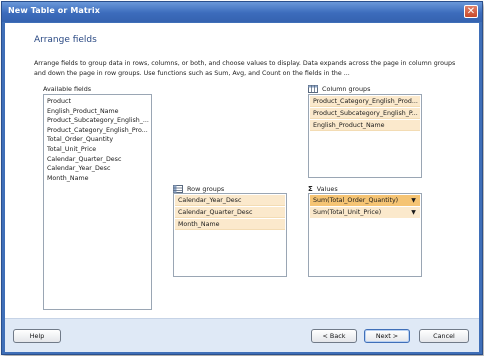 The image size is (484, 356). I want to click on available-field-item: Calendar_Quarter_Desc, so click(97, 160).